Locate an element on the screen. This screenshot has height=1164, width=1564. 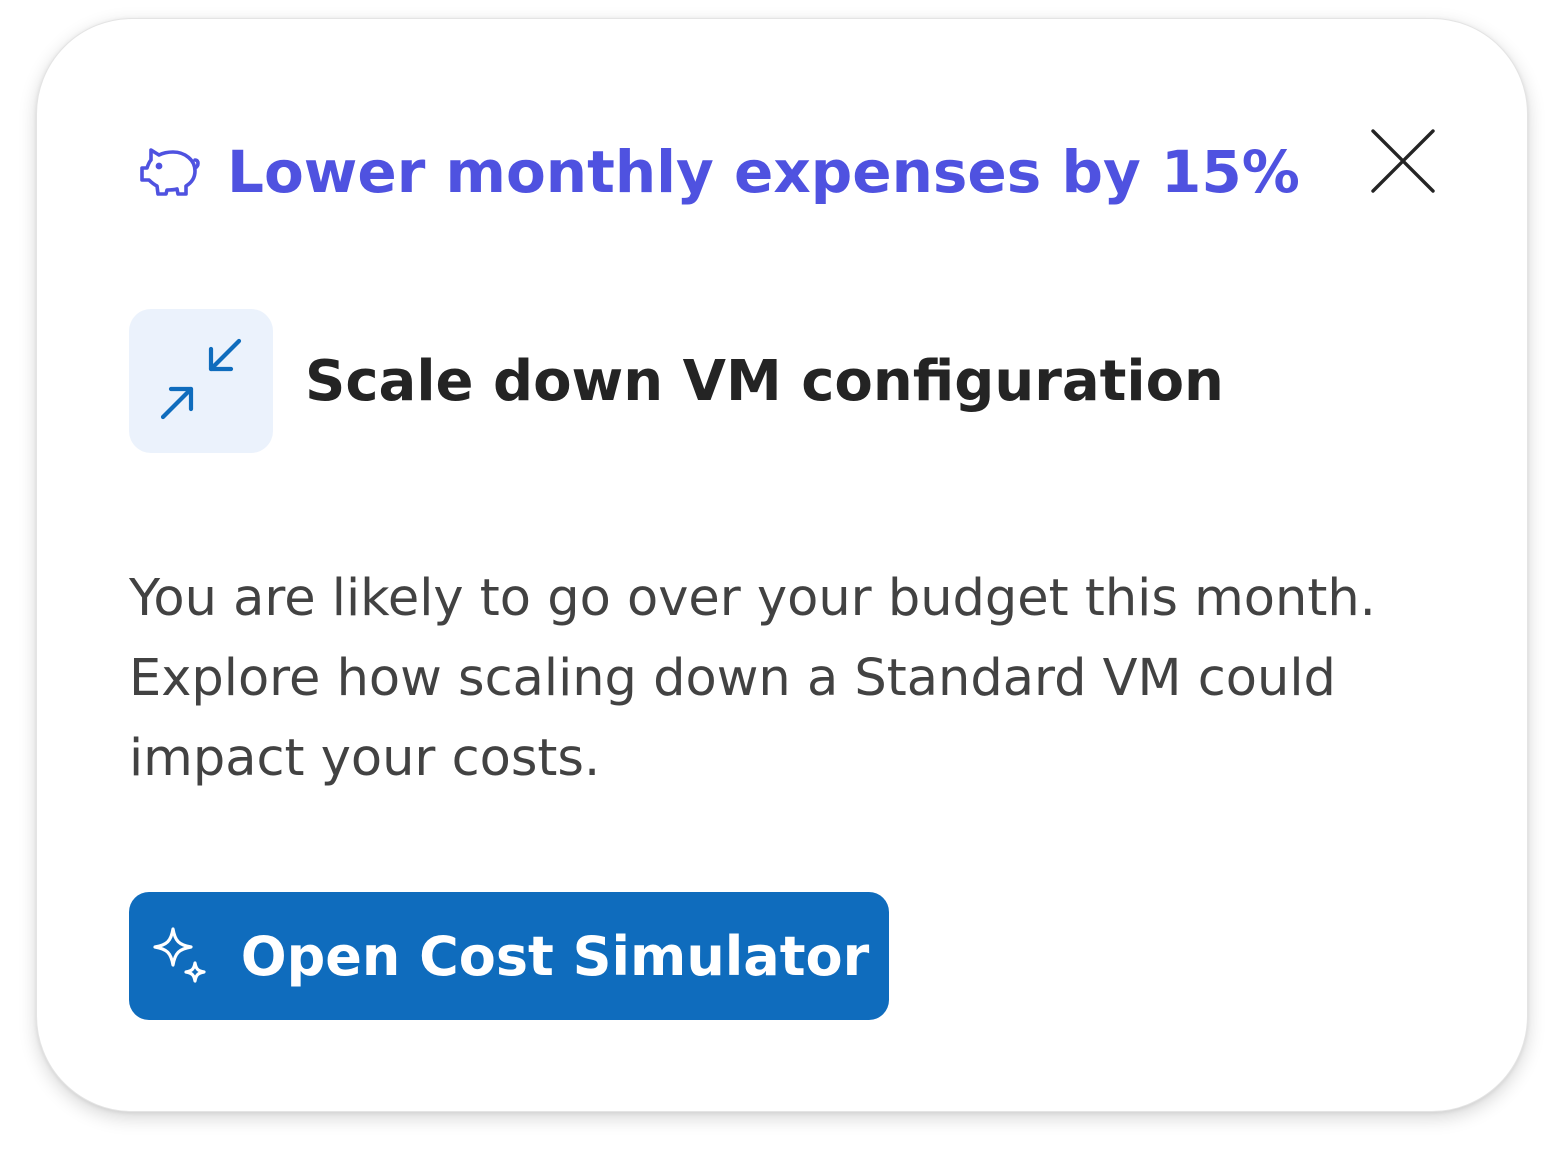
recommendation-title: Scale down VM configuration is located at coordinates (764, 381).